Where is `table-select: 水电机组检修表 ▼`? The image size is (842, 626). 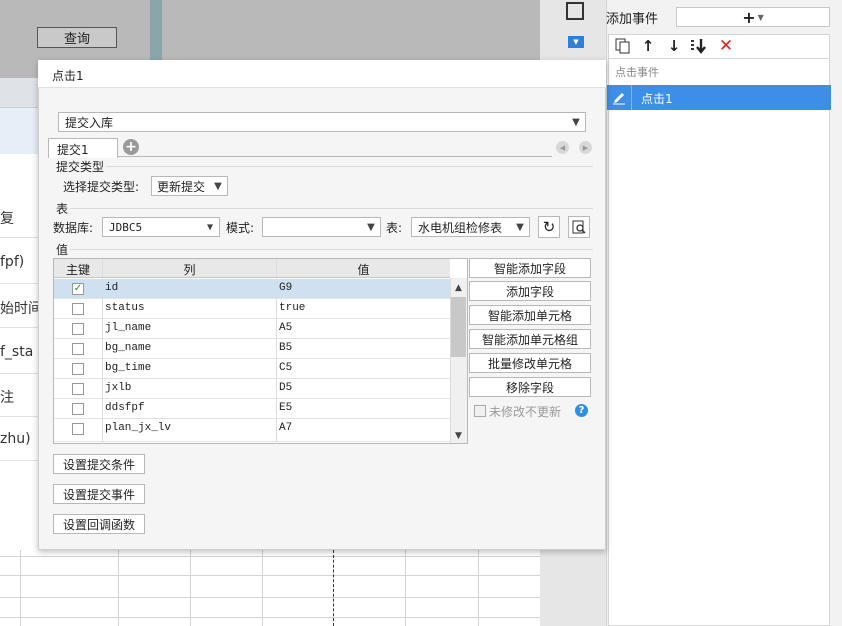 table-select: 水电机组检修表 ▼ is located at coordinates (470, 227).